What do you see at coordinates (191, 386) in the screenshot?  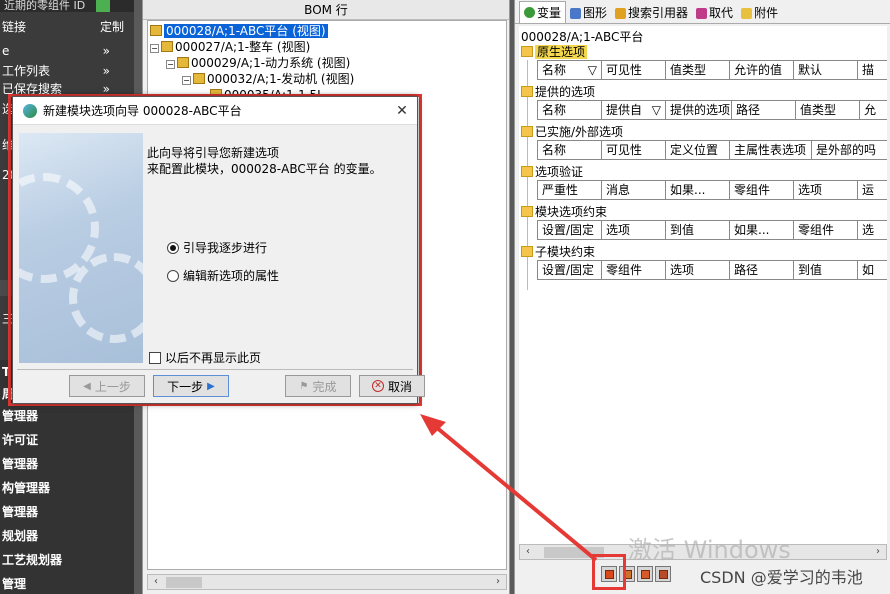 I see `next-button: 下一步 ▶` at bounding box center [191, 386].